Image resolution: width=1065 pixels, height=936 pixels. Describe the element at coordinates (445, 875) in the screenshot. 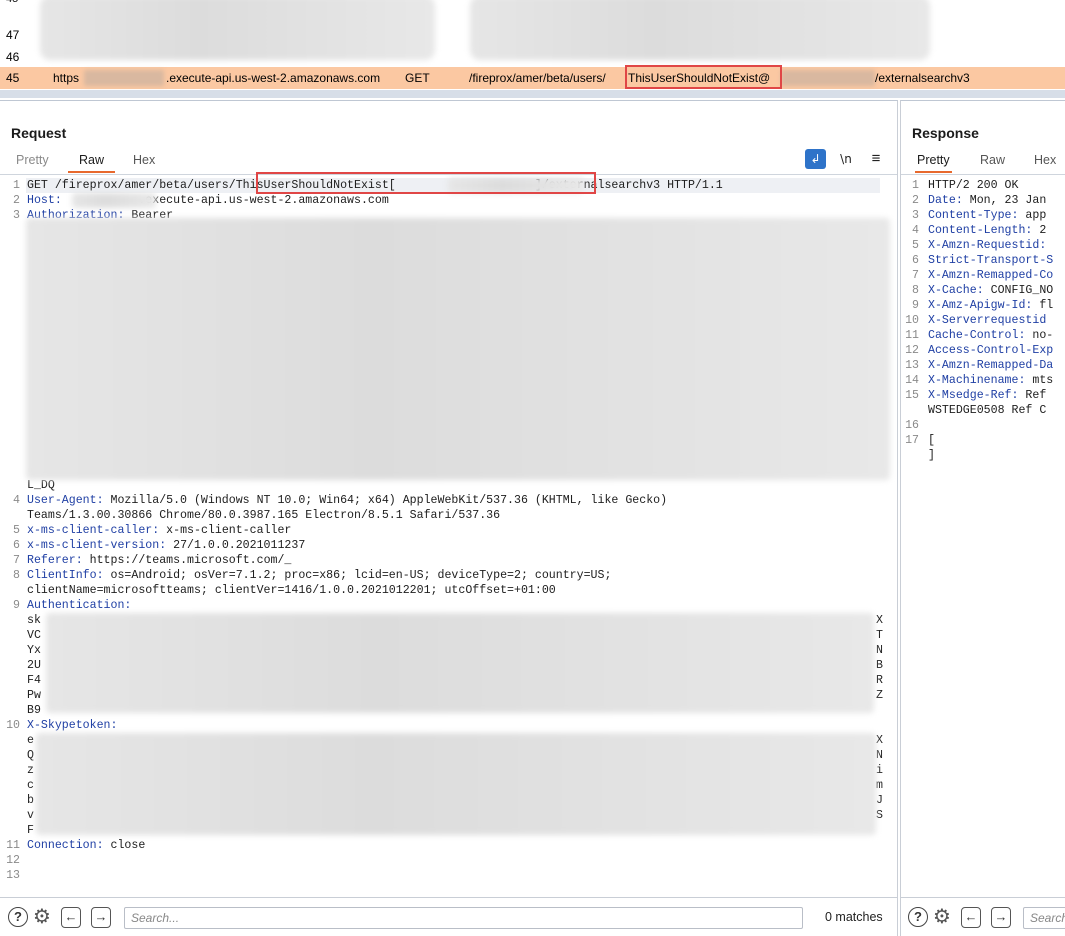

I see `editor-line: 13` at that location.